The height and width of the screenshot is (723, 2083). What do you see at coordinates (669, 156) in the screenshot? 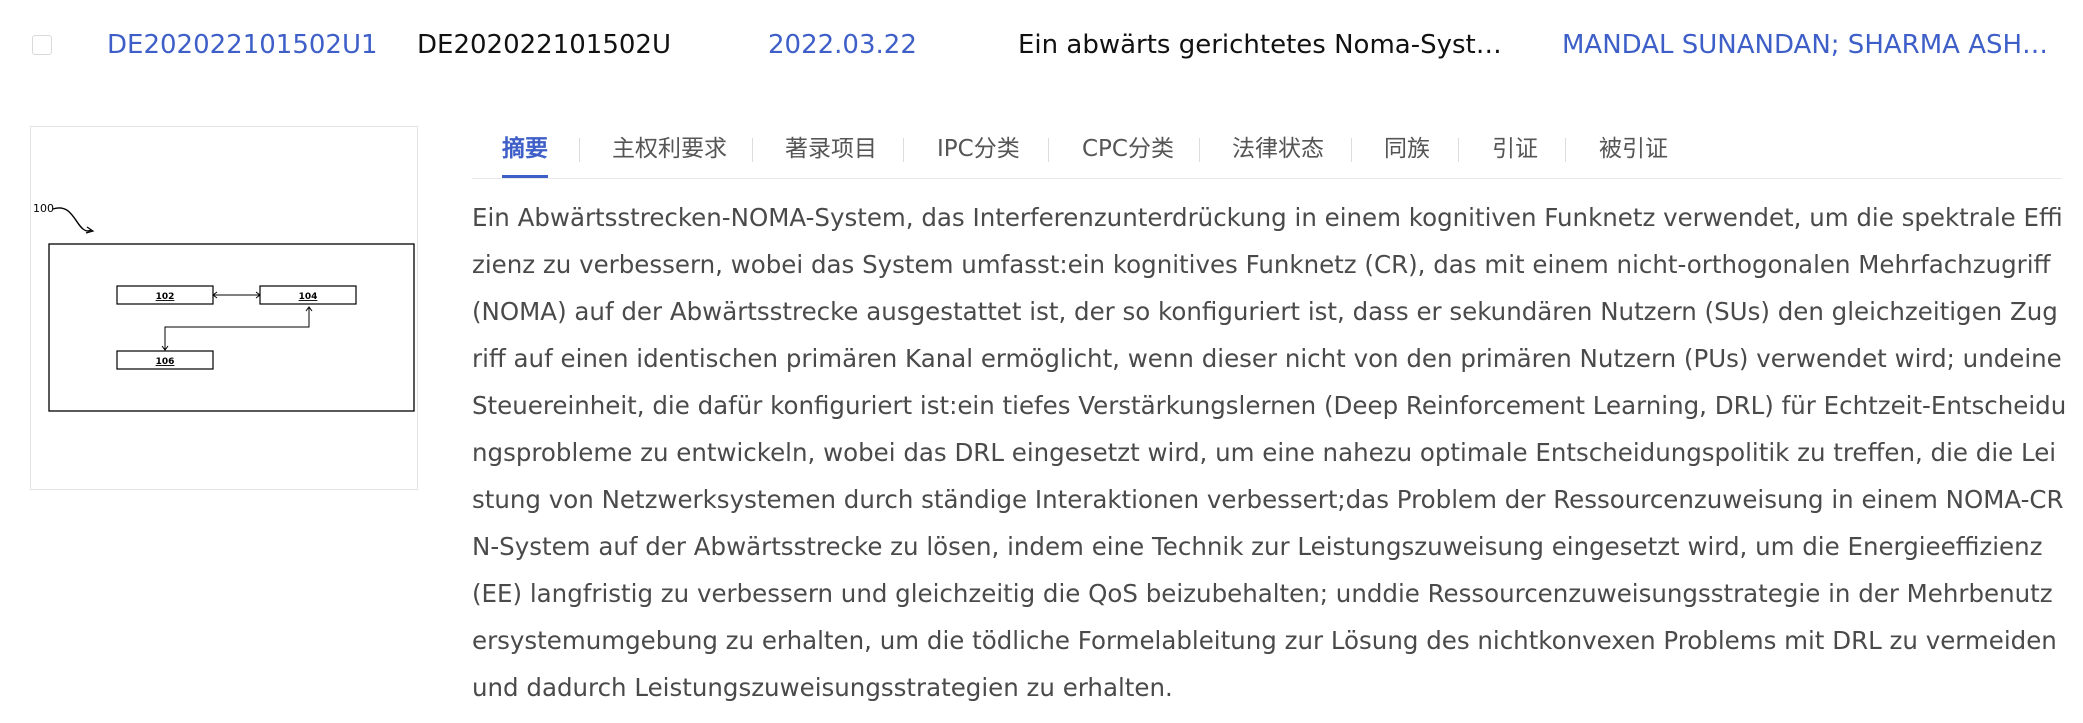
I see `tab-main-claim: 主权利要求` at bounding box center [669, 156].